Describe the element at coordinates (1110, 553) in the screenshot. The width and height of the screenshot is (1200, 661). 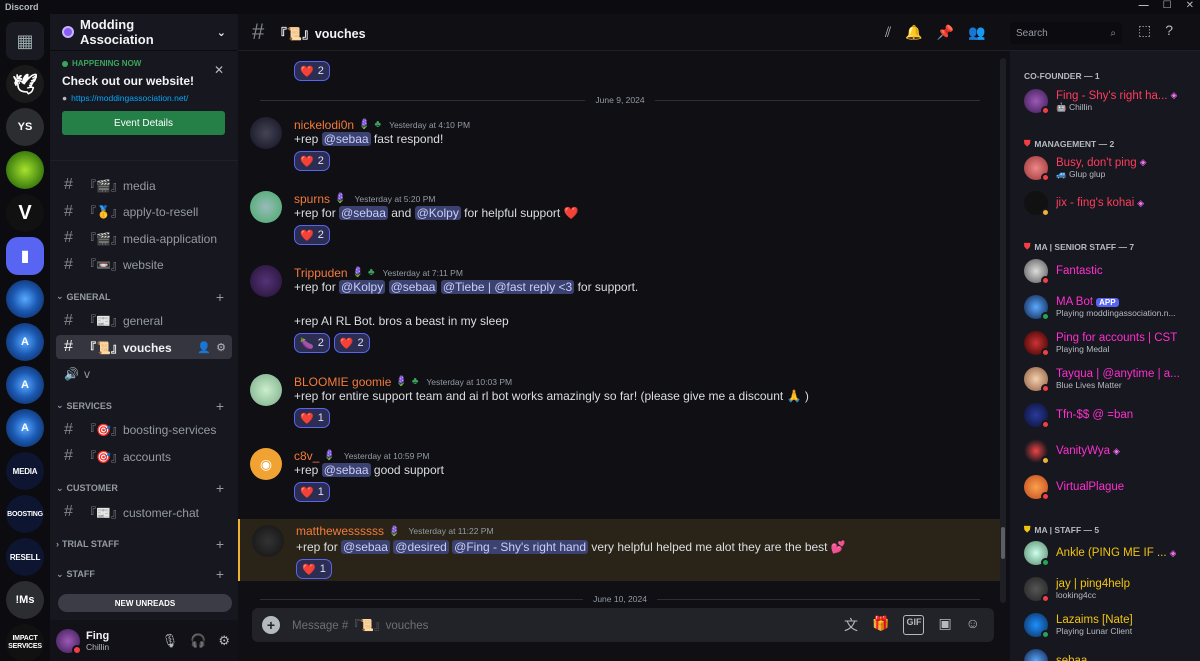
I see `member-item: Ankle (PING ME IF ... ◈` at that location.